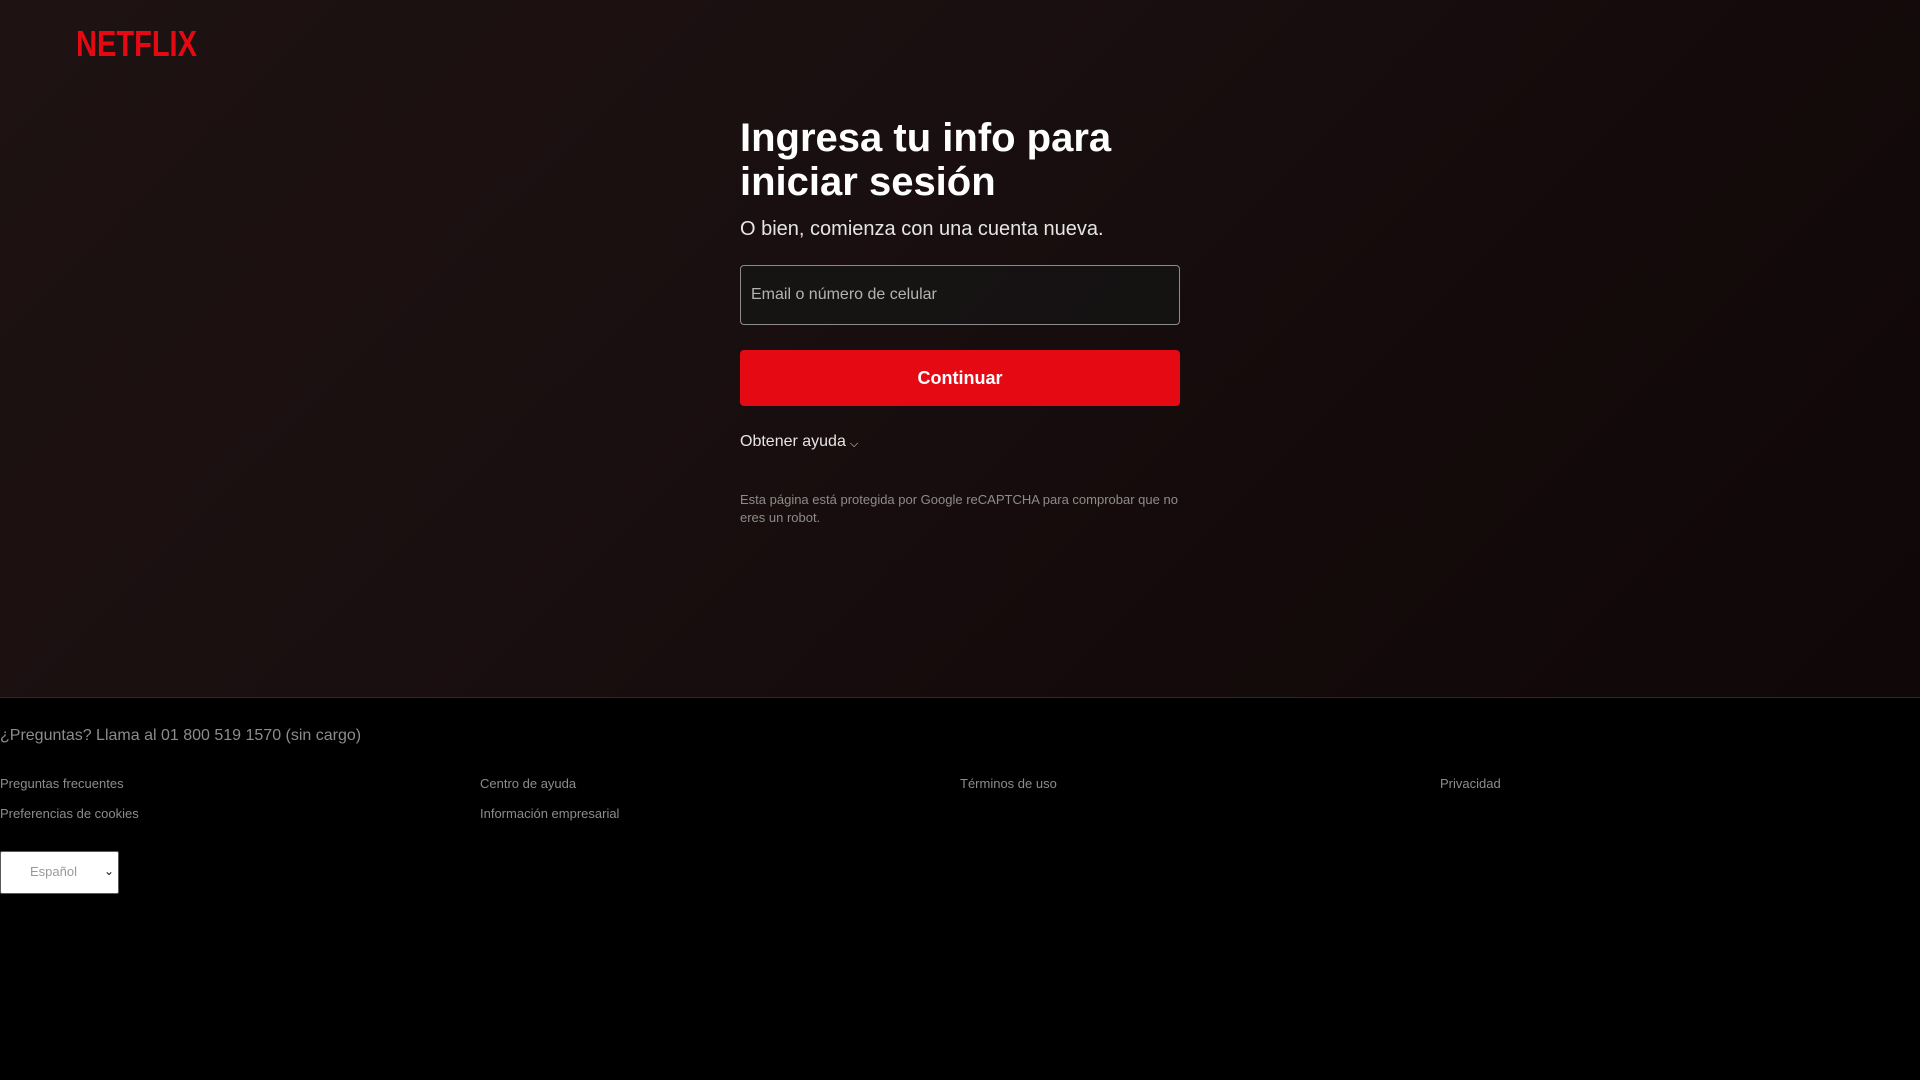 The width and height of the screenshot is (1920, 1080). What do you see at coordinates (922, 229) in the screenshot?
I see `page-subtitle: O bien, comienza con una cuenta nueva.` at bounding box center [922, 229].